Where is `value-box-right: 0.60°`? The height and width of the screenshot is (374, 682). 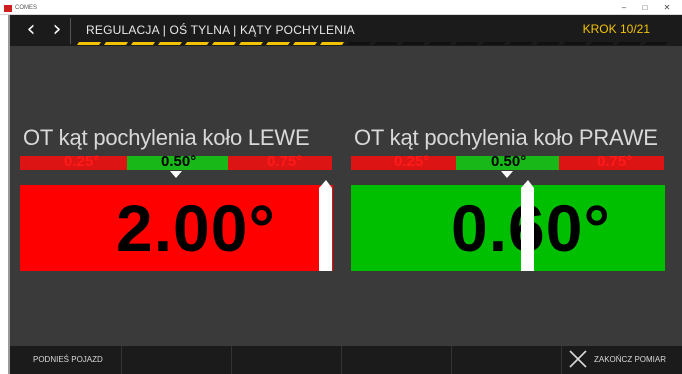
value-box-right: 0.60° is located at coordinates (508, 228).